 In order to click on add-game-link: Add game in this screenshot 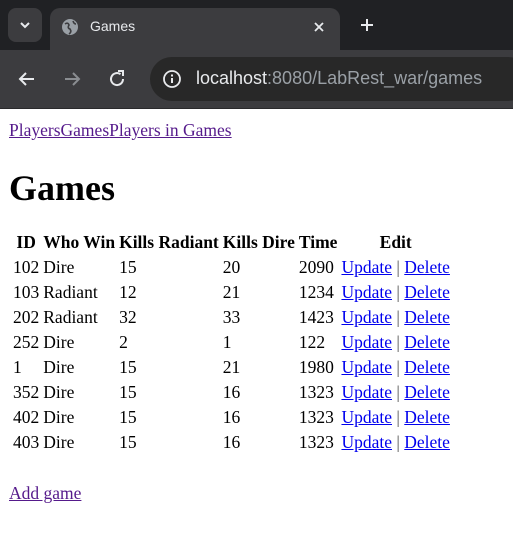, I will do `click(45, 493)`.